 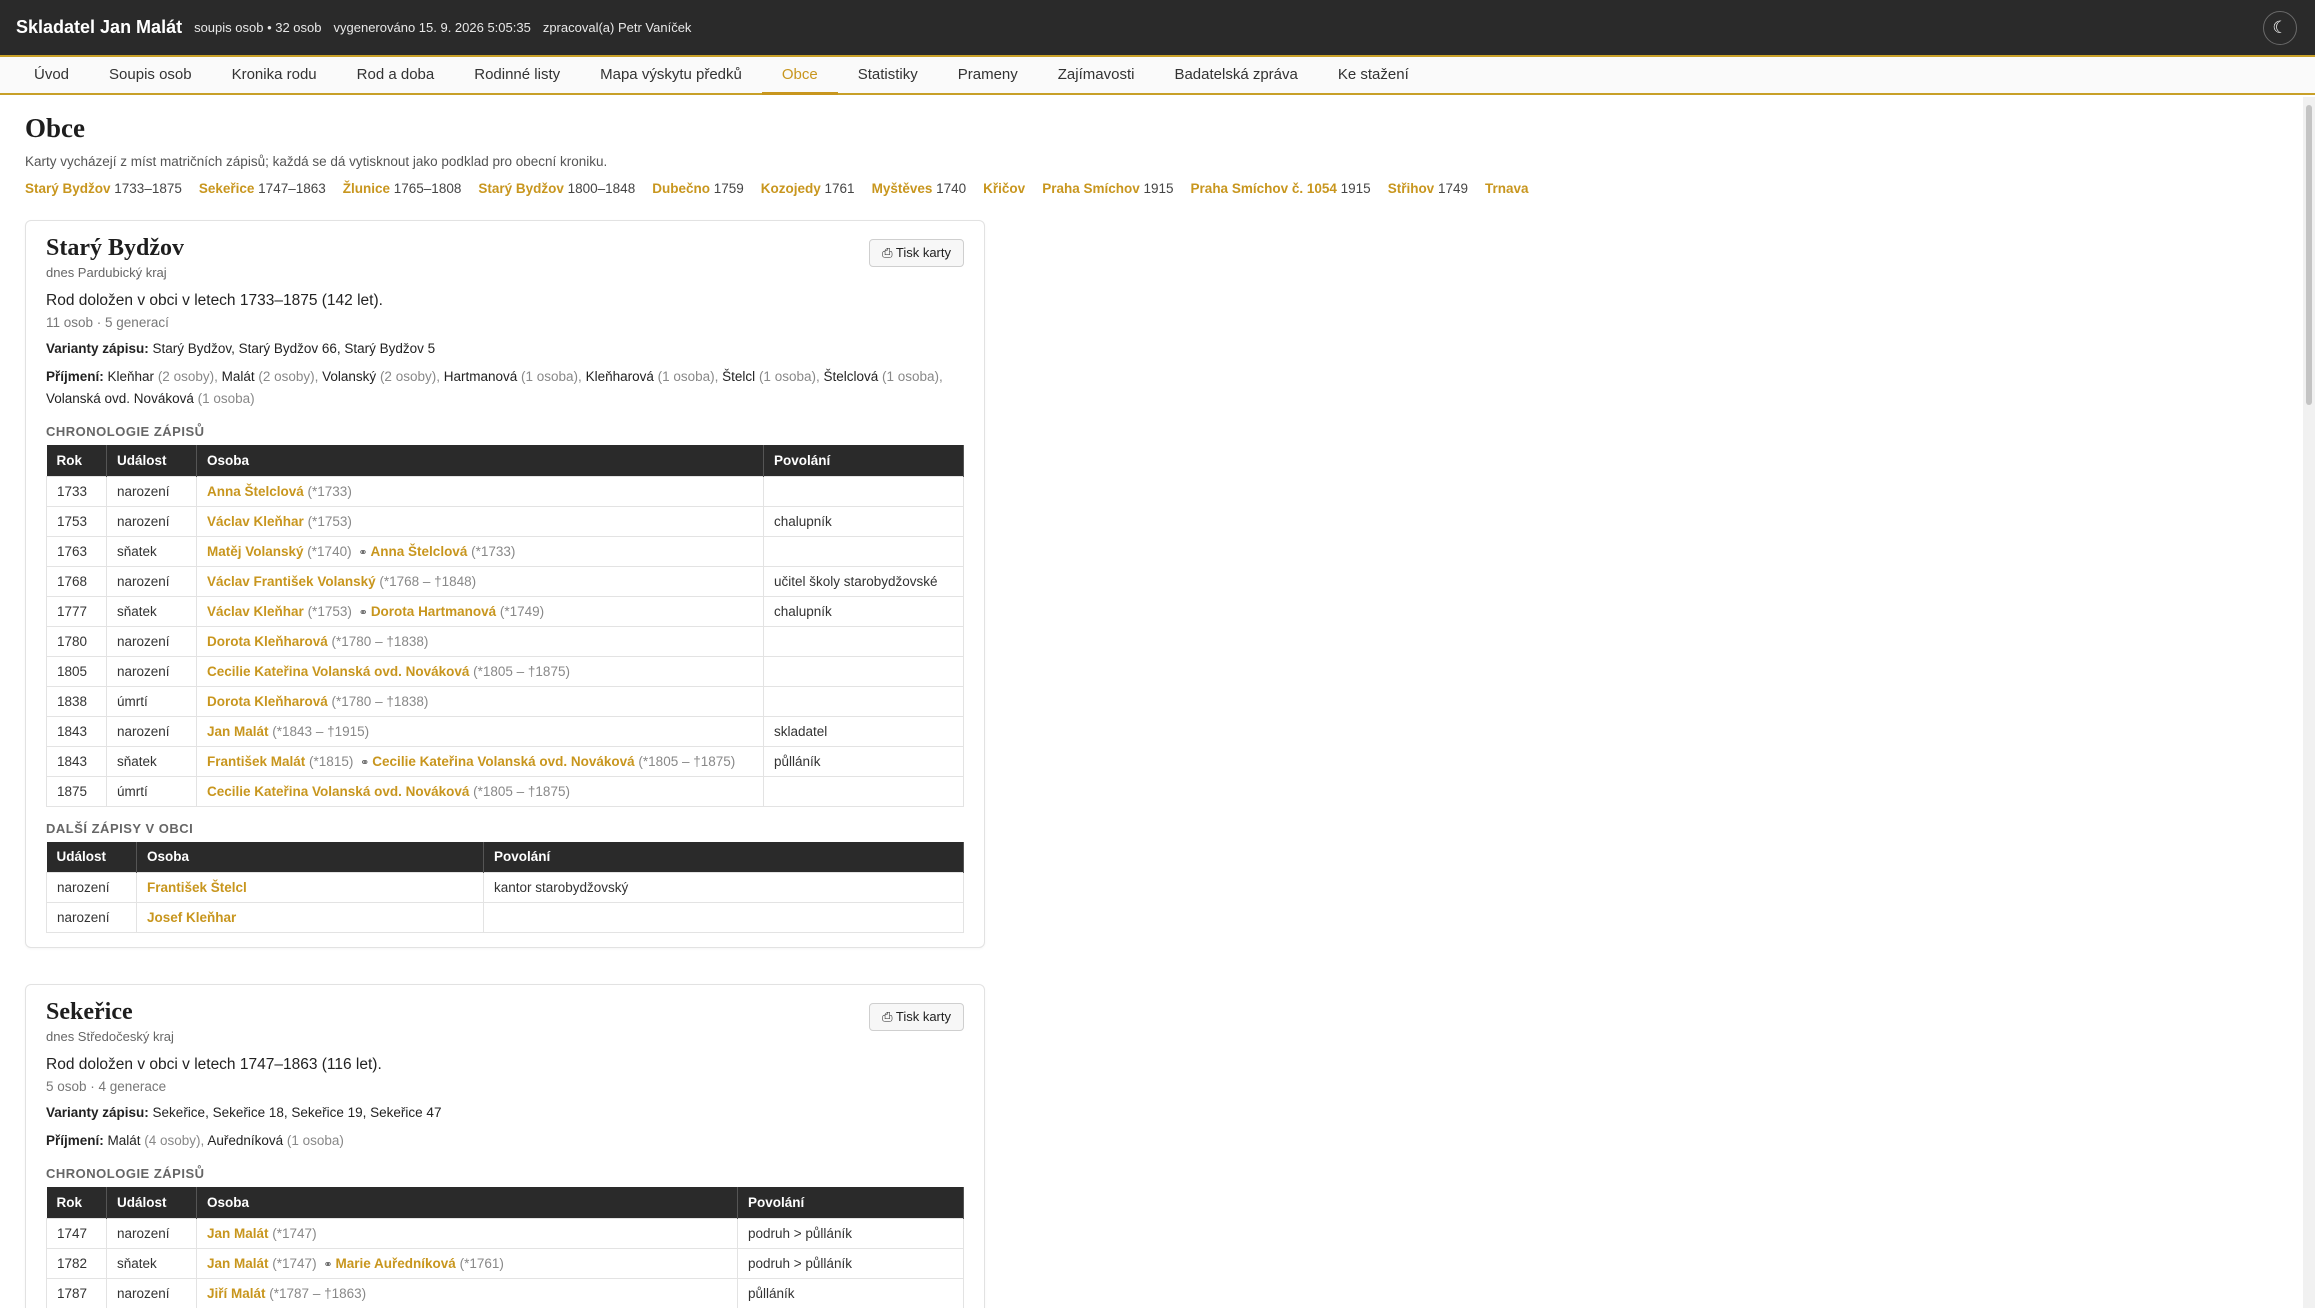 I want to click on jump-link-name: Praha Smíchov, so click(x=1091, y=188).